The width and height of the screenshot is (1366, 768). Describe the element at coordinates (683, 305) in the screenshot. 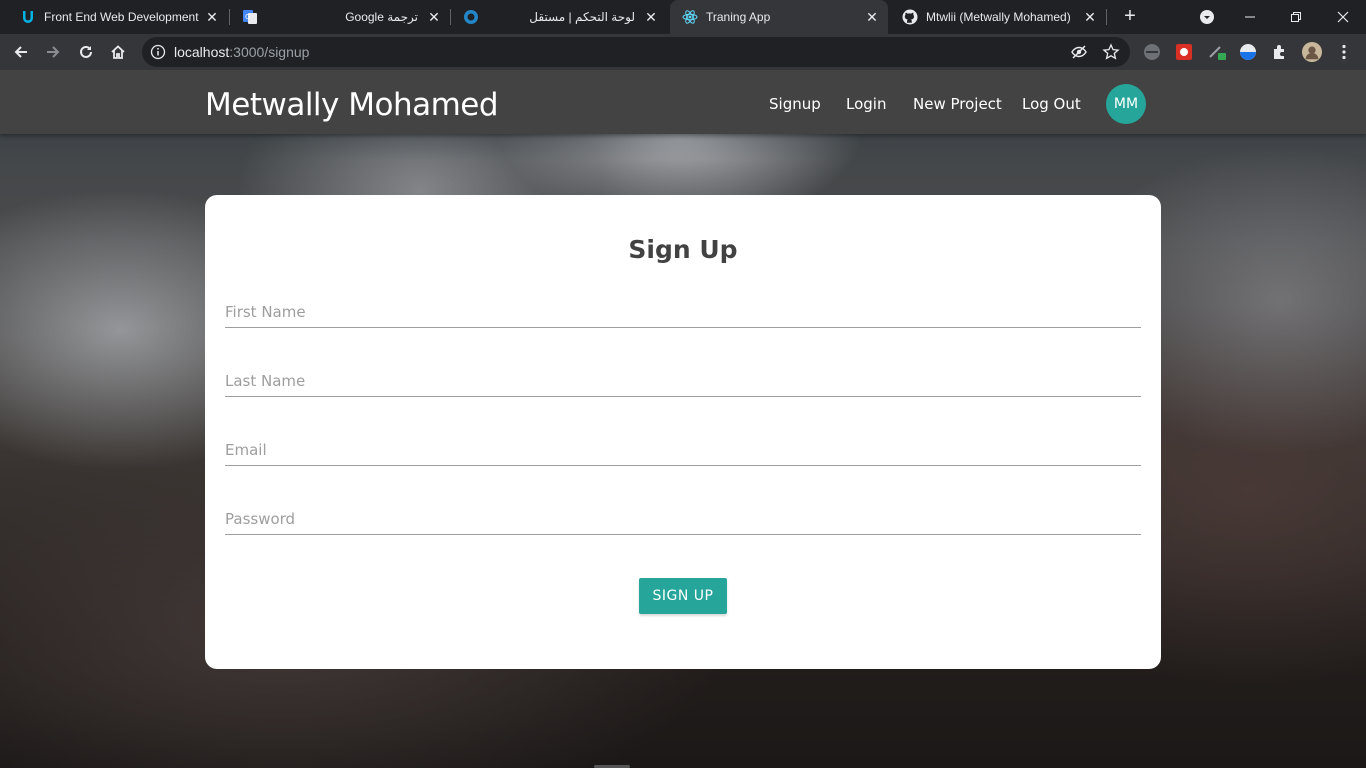

I see `first-name-field` at that location.